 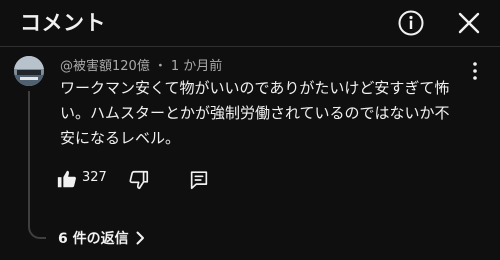 What do you see at coordinates (140, 238) in the screenshot?
I see `chevron-right-icon` at bounding box center [140, 238].